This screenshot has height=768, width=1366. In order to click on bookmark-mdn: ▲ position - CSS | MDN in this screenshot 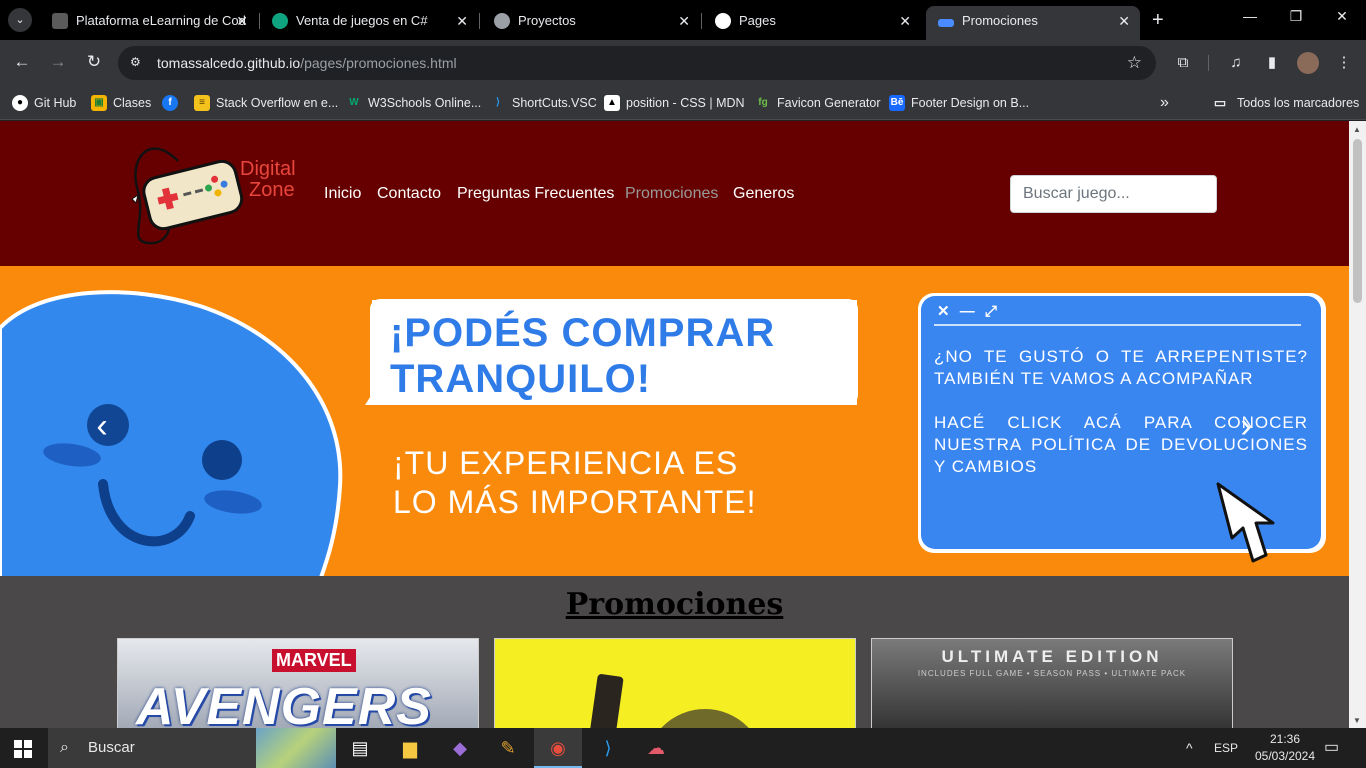, I will do `click(674, 103)`.